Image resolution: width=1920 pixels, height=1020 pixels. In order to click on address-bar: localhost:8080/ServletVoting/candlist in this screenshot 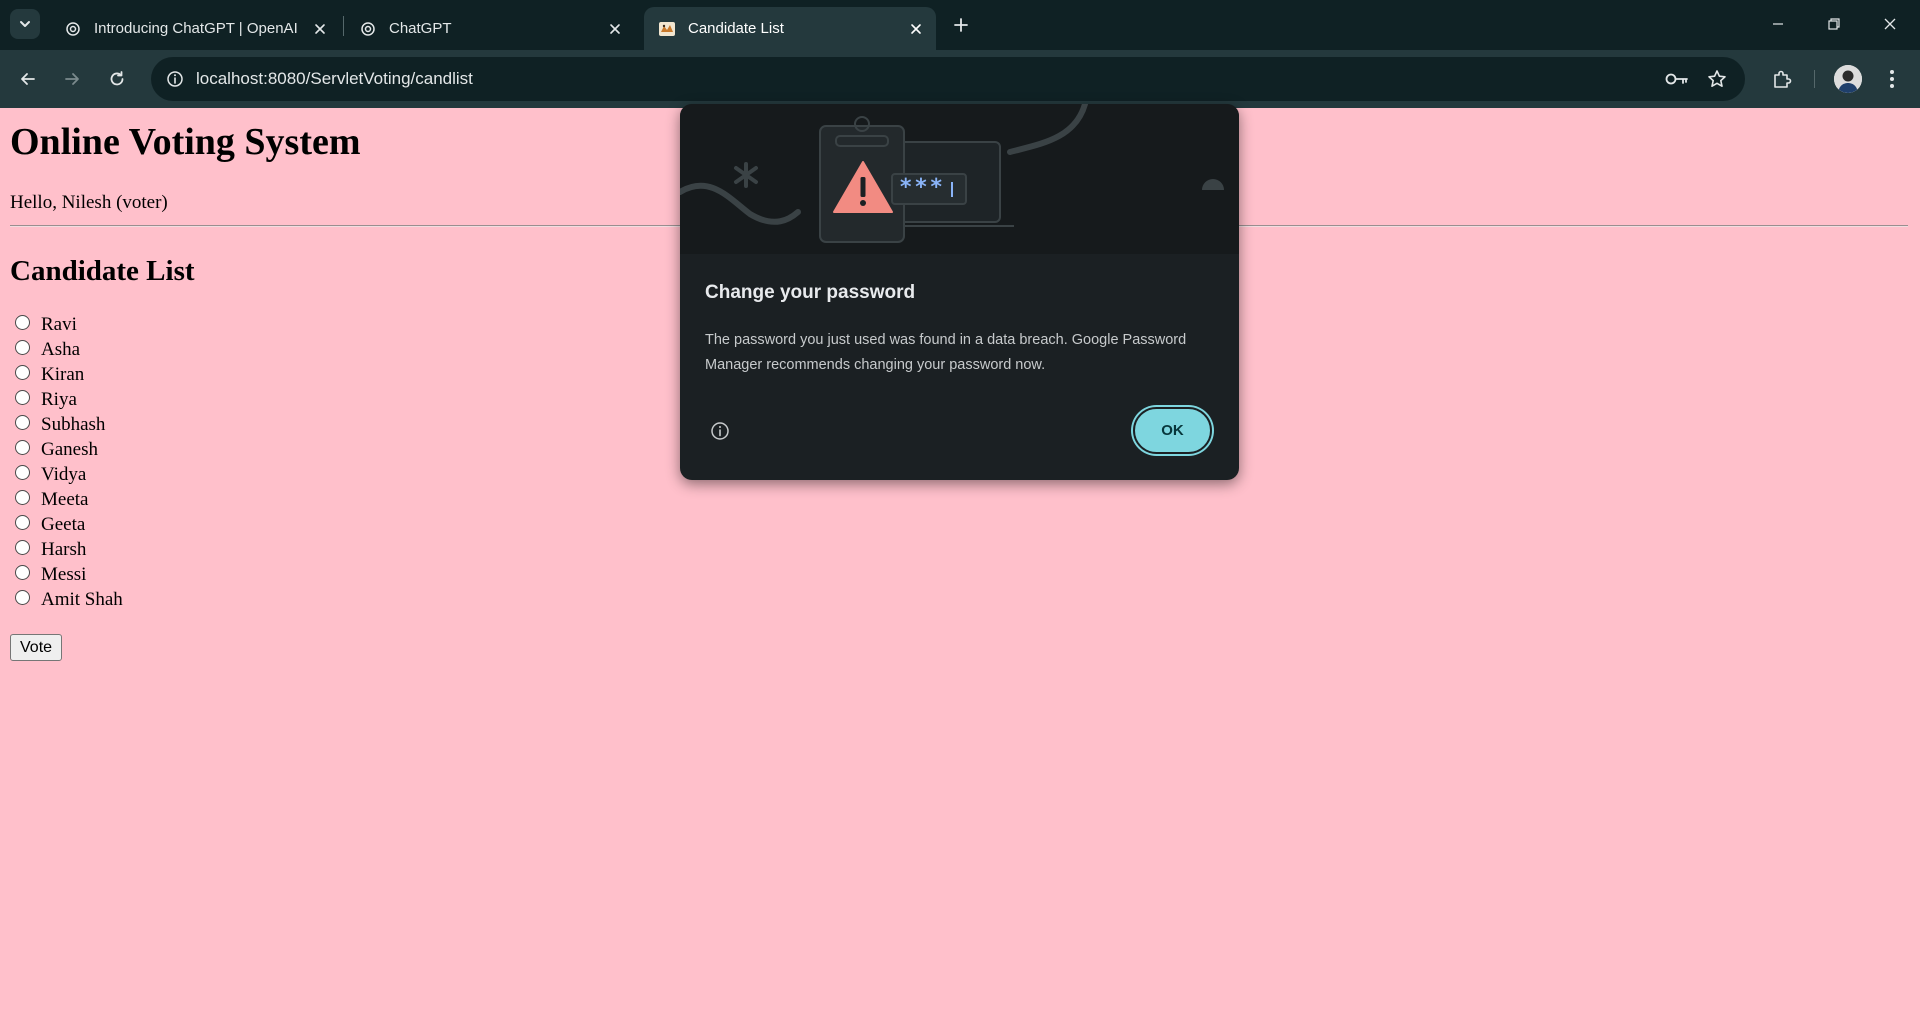, I will do `click(948, 79)`.